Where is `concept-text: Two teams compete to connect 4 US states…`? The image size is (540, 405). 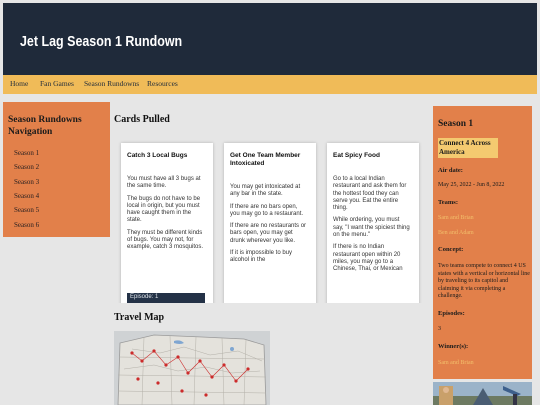
concept-text: Two teams compete to connect 4 US states… is located at coordinates (484, 281).